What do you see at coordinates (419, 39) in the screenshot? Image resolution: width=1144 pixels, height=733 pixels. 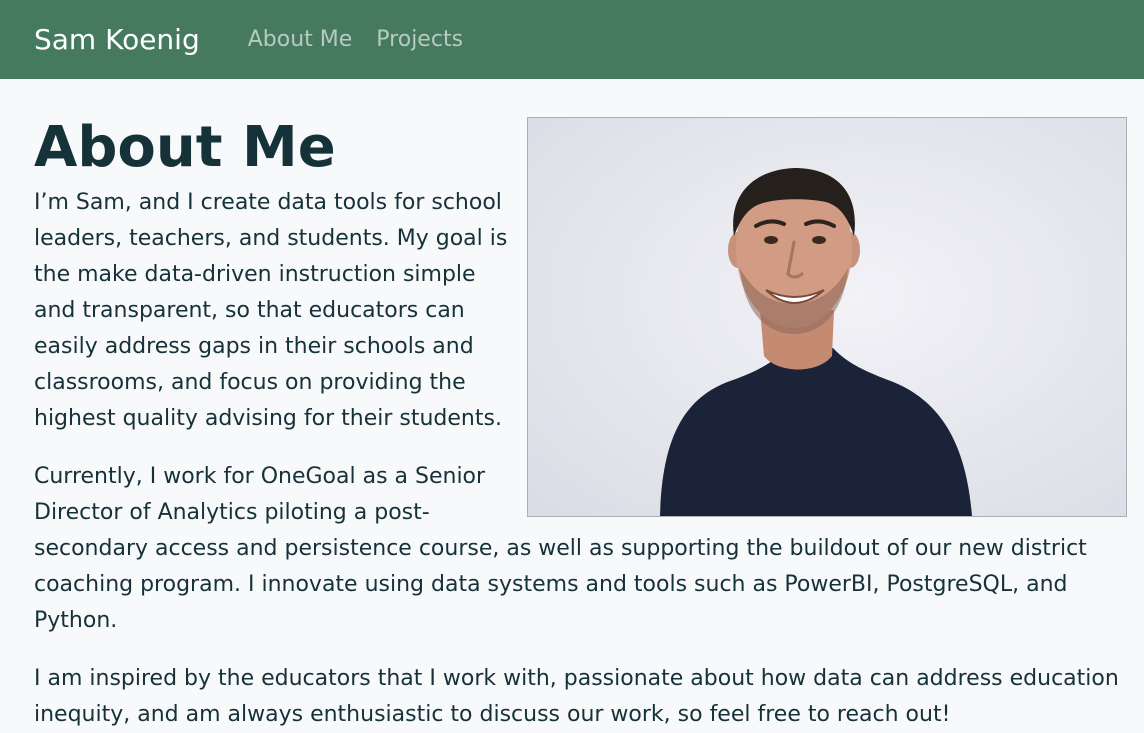 I see `nav-link-projects: Projects` at bounding box center [419, 39].